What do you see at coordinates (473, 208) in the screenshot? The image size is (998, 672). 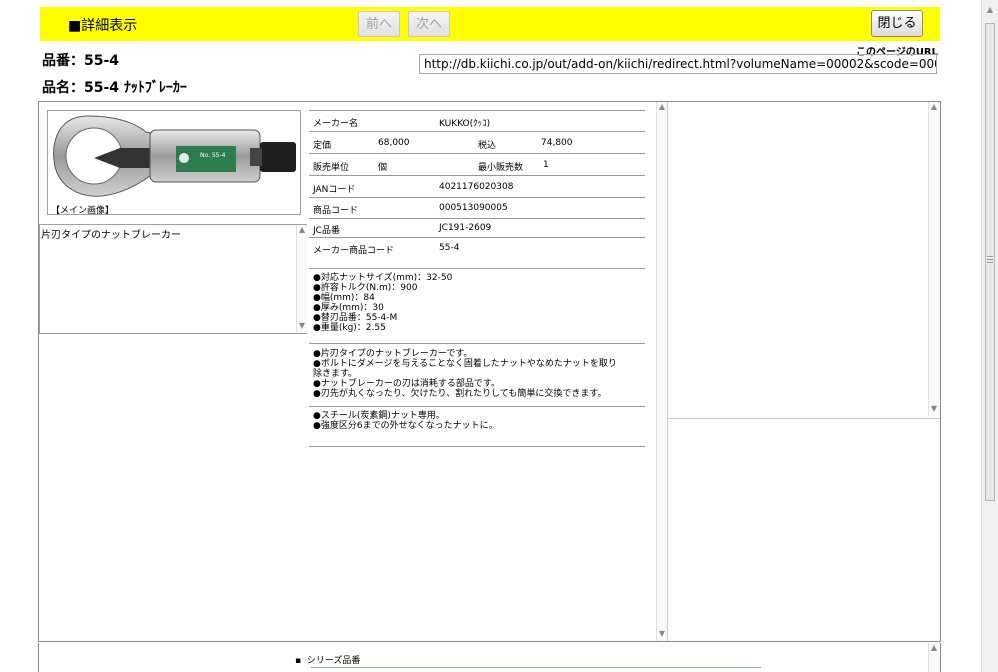 I see `product-code-value: 000513090005` at bounding box center [473, 208].